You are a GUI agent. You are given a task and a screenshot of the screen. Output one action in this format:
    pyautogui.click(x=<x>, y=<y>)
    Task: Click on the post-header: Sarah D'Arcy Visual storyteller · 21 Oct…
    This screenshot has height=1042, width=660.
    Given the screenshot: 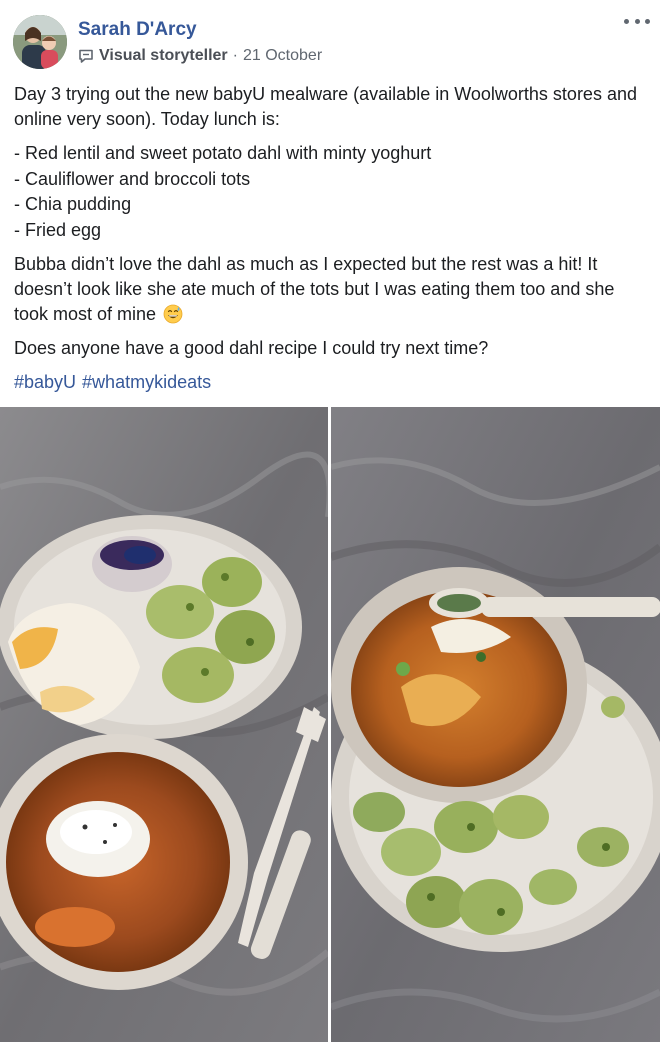 What is the action you would take?
    pyautogui.click(x=330, y=39)
    